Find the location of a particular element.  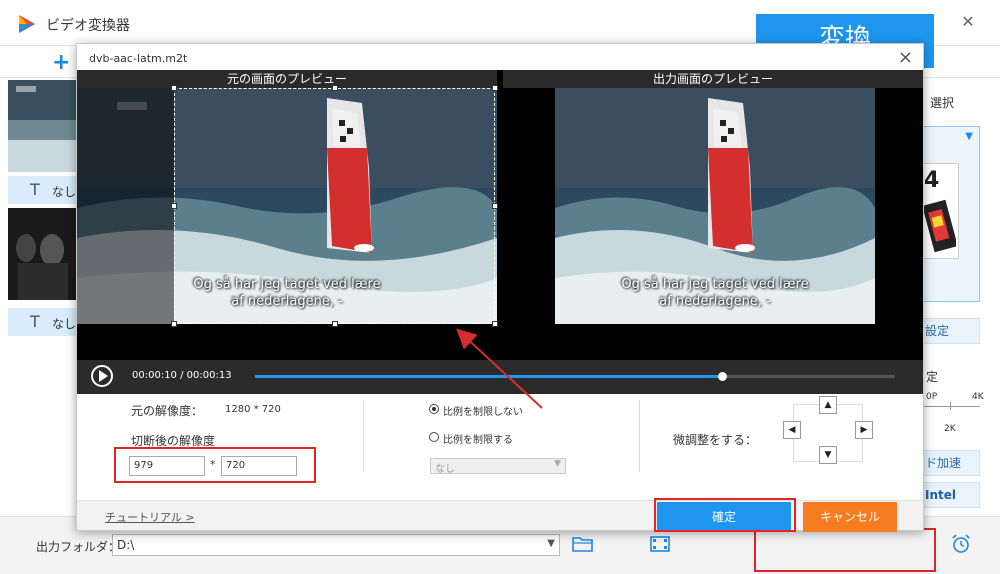

file-list: T なし T なし is located at coordinates (43, 290).